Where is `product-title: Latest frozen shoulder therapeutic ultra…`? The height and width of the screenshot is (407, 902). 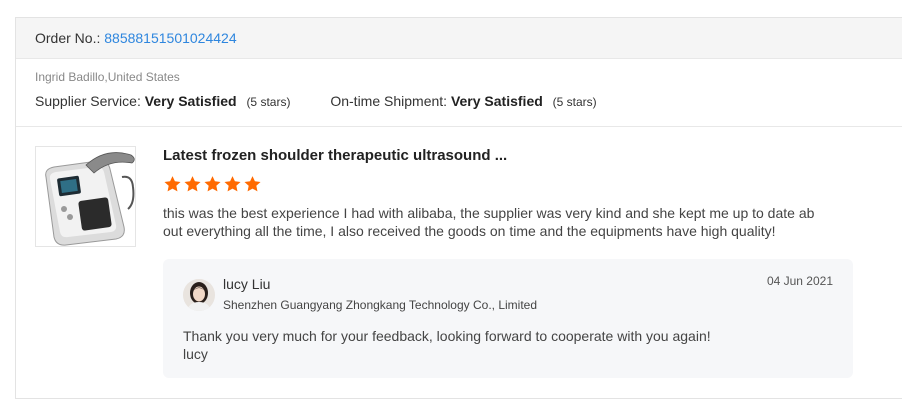 product-title: Latest frozen shoulder therapeutic ultra… is located at coordinates (335, 155).